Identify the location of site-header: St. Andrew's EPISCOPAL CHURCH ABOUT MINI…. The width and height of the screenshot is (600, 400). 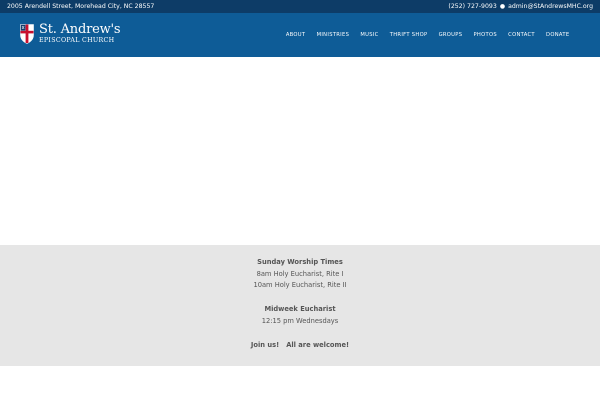
(300, 35).